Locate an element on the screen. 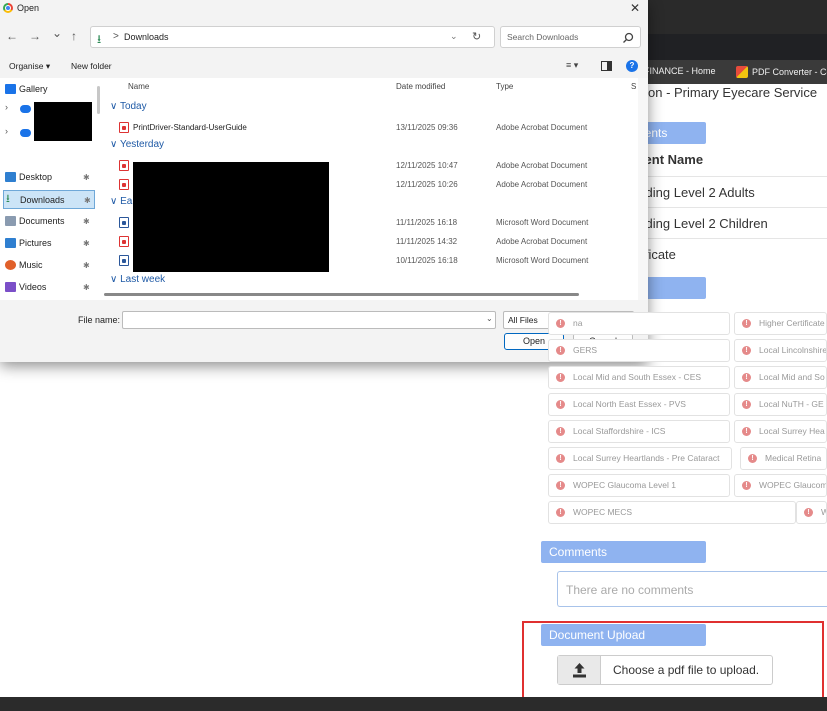 This screenshot has width=827, height=711. tab-strip is located at coordinates (723, 17).